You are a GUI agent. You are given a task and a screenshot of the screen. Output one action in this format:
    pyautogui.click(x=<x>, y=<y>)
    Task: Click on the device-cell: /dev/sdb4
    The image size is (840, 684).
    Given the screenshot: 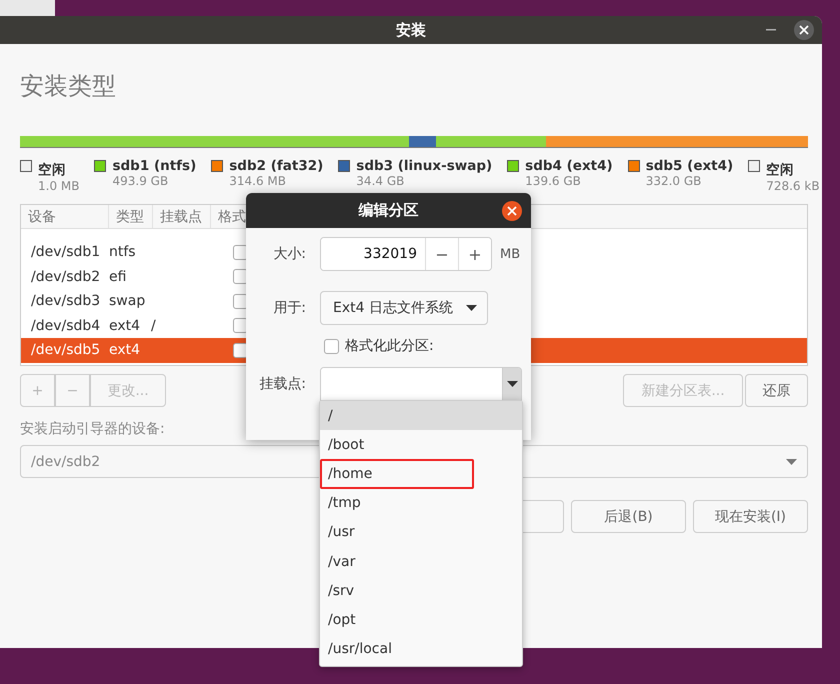 What is the action you would take?
    pyautogui.click(x=65, y=326)
    